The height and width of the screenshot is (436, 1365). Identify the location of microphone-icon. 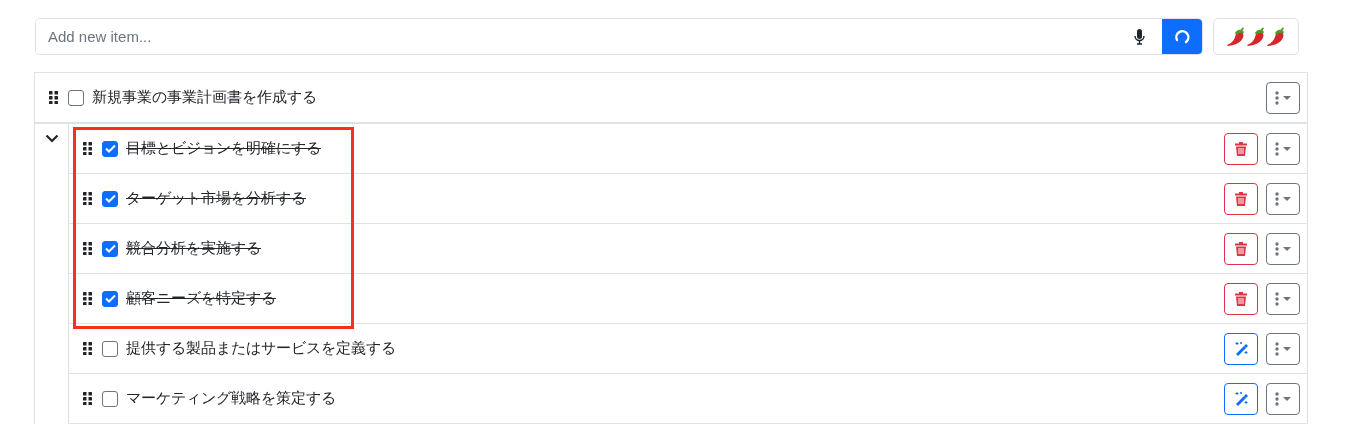
(1139, 36).